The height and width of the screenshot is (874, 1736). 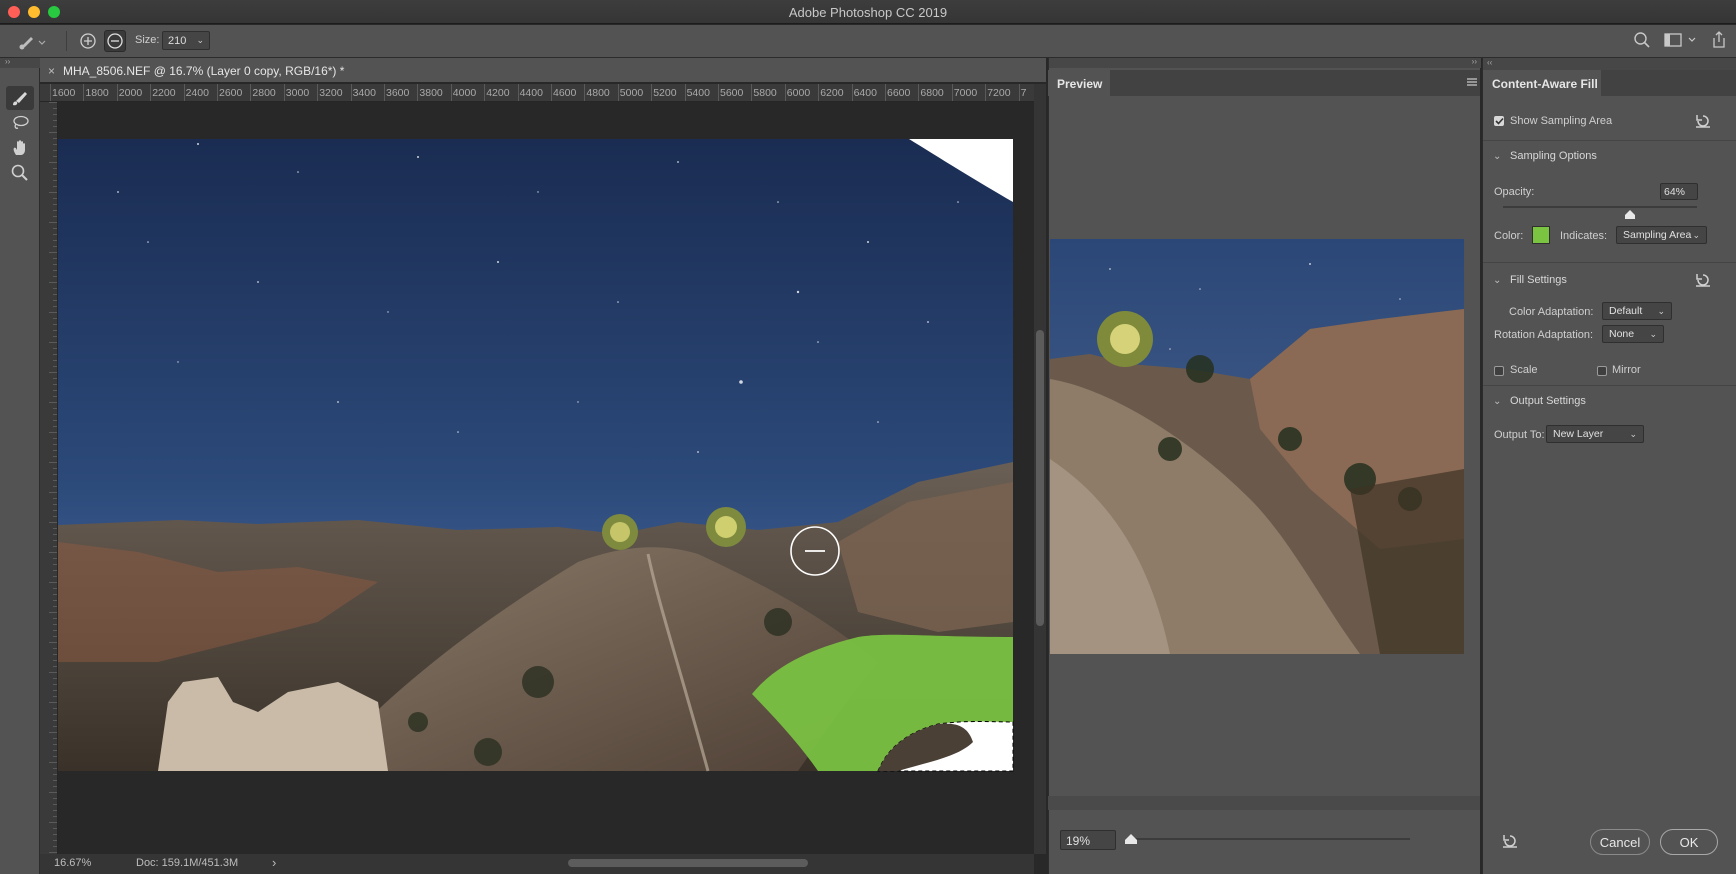 I want to click on reset-all-icon, so click(x=1510, y=841).